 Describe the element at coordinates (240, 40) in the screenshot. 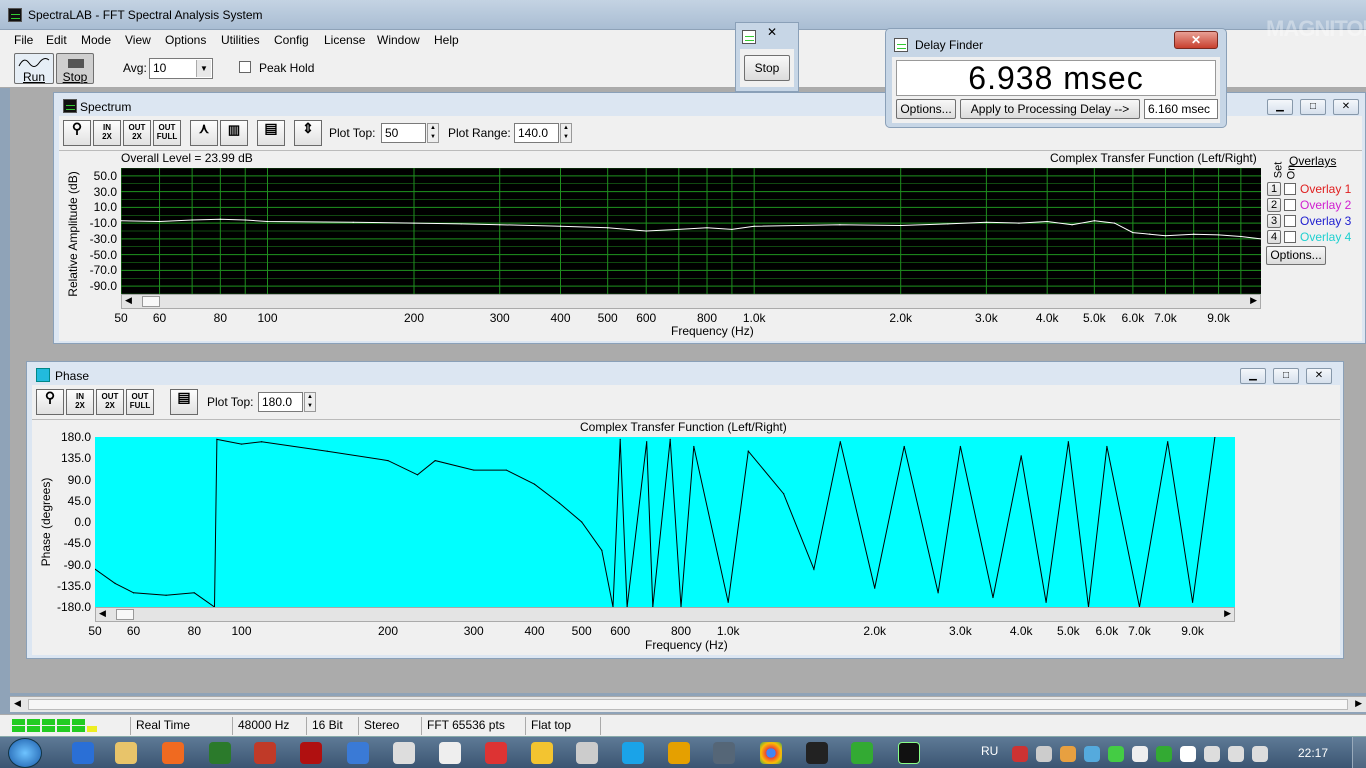

I see `menu-utilities: Utilities` at that location.